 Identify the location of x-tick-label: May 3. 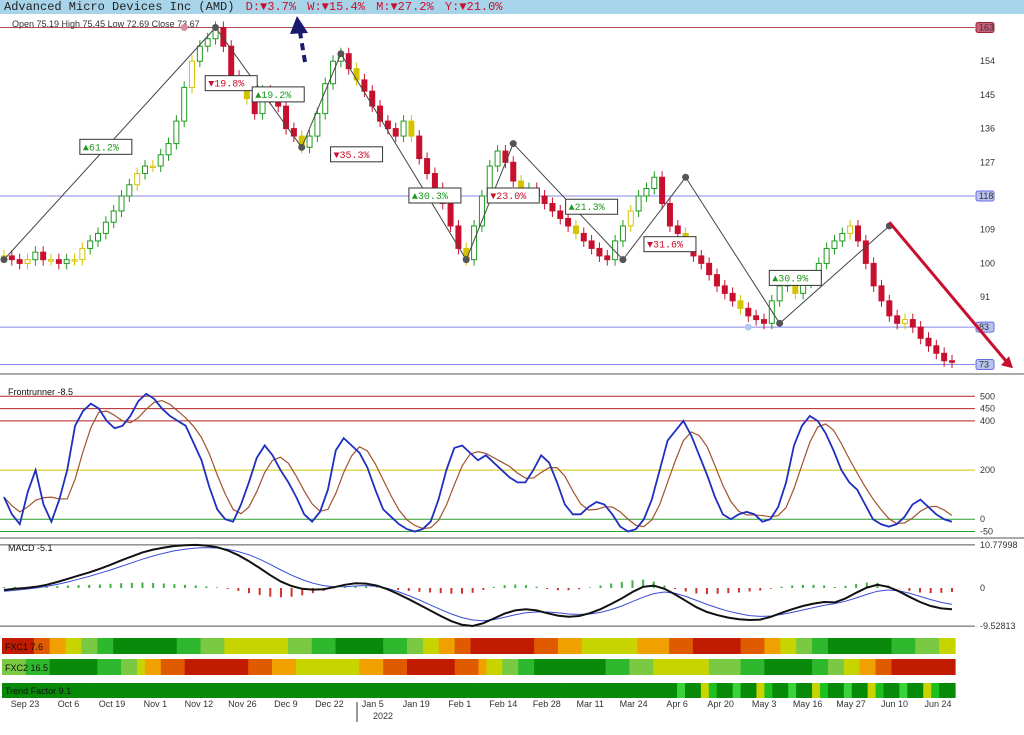
(764, 704).